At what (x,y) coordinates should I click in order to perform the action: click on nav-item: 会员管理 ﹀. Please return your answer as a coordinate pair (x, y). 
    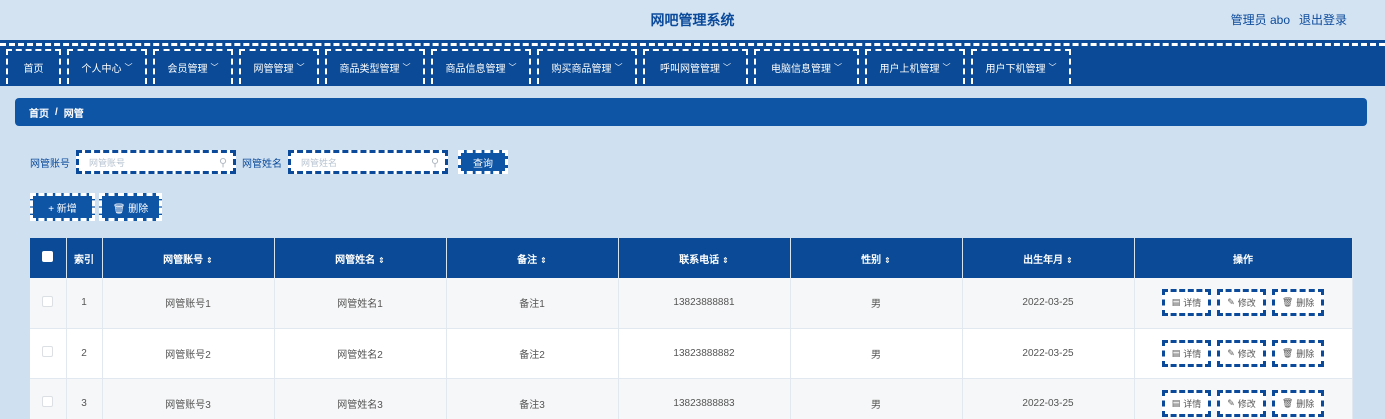
    Looking at the image, I should click on (193, 66).